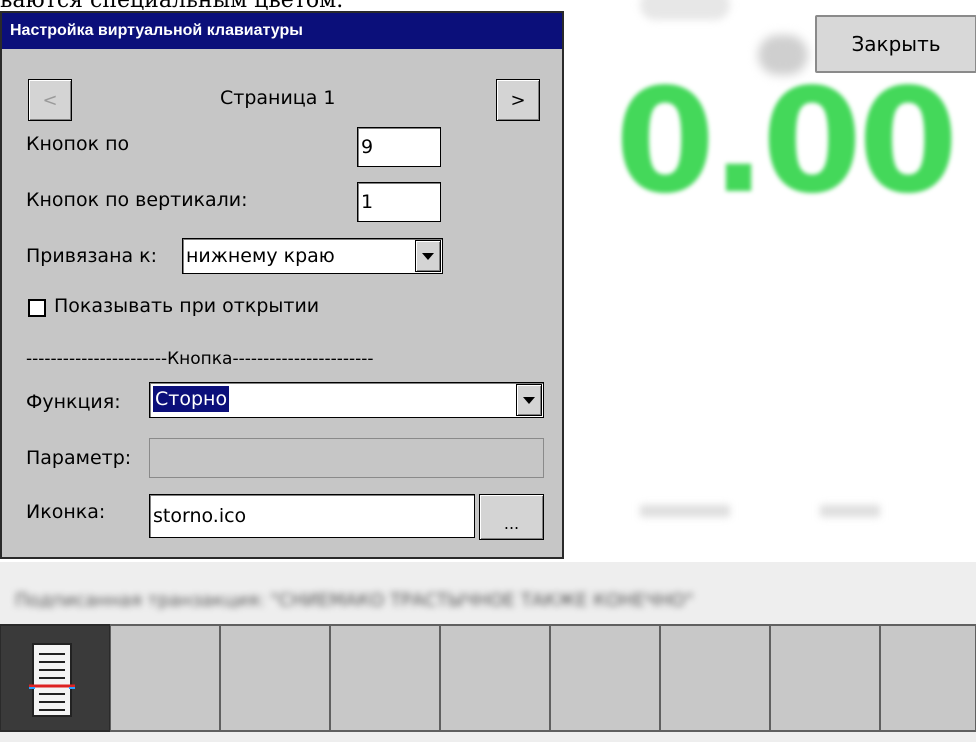  Describe the element at coordinates (346, 458) in the screenshot. I see `parameter-input` at that location.